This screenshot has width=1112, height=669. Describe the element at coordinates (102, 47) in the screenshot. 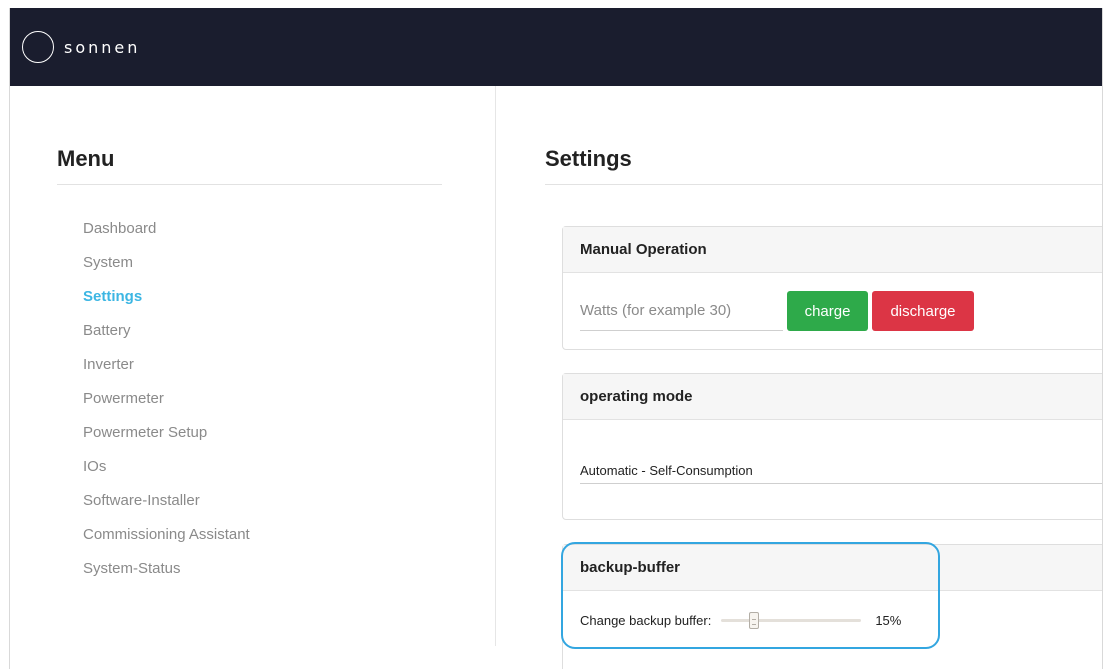

I see `brand-name: sonnen` at that location.